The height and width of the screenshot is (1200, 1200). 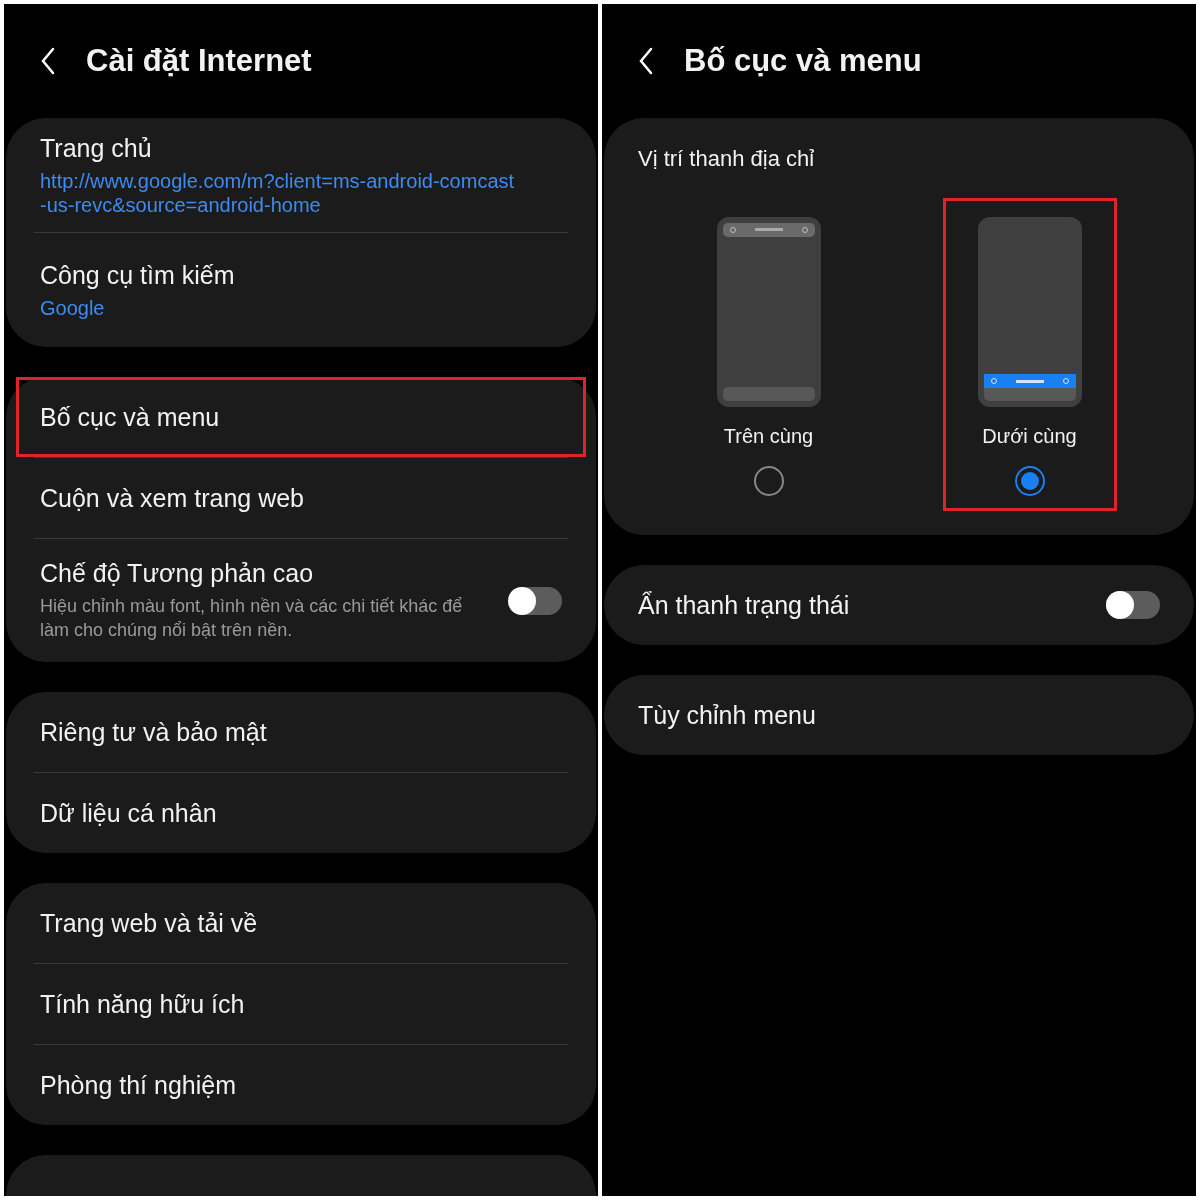 I want to click on option-label: Trên cùng, so click(x=768, y=436).